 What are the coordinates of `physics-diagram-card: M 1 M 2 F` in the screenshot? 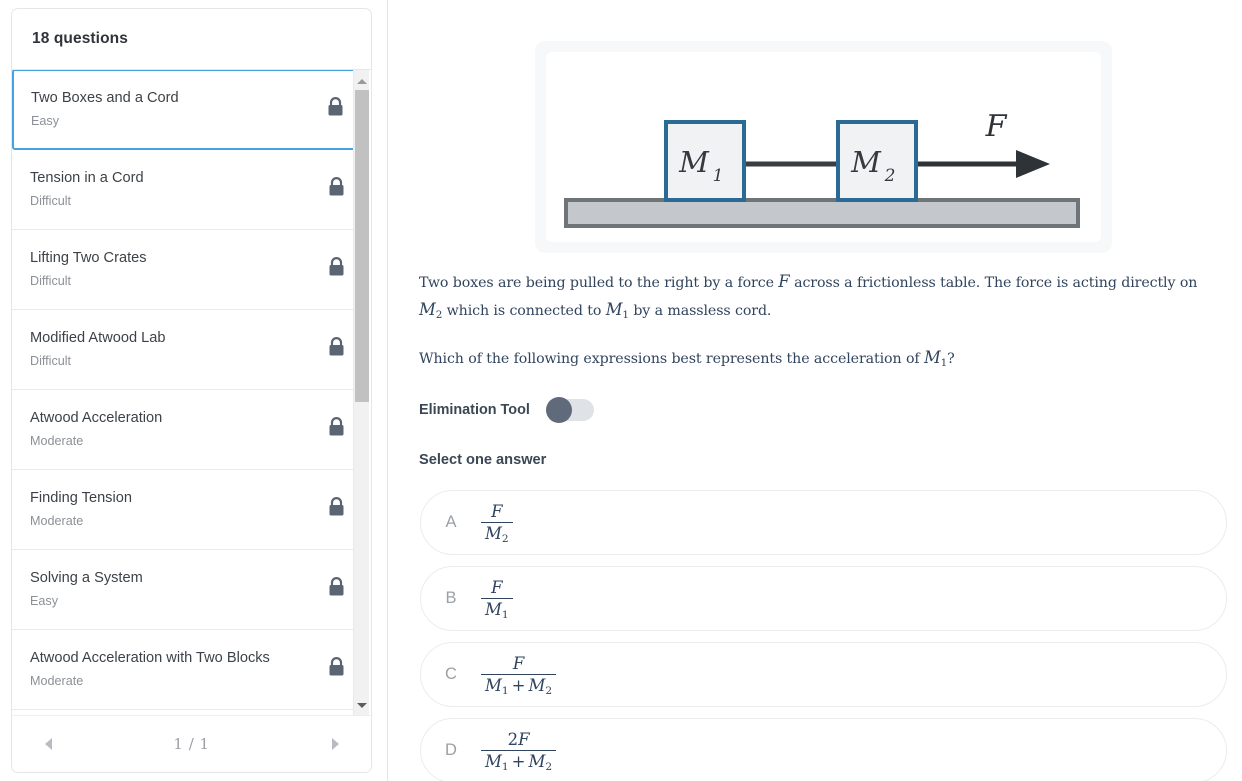 It's located at (823, 147).